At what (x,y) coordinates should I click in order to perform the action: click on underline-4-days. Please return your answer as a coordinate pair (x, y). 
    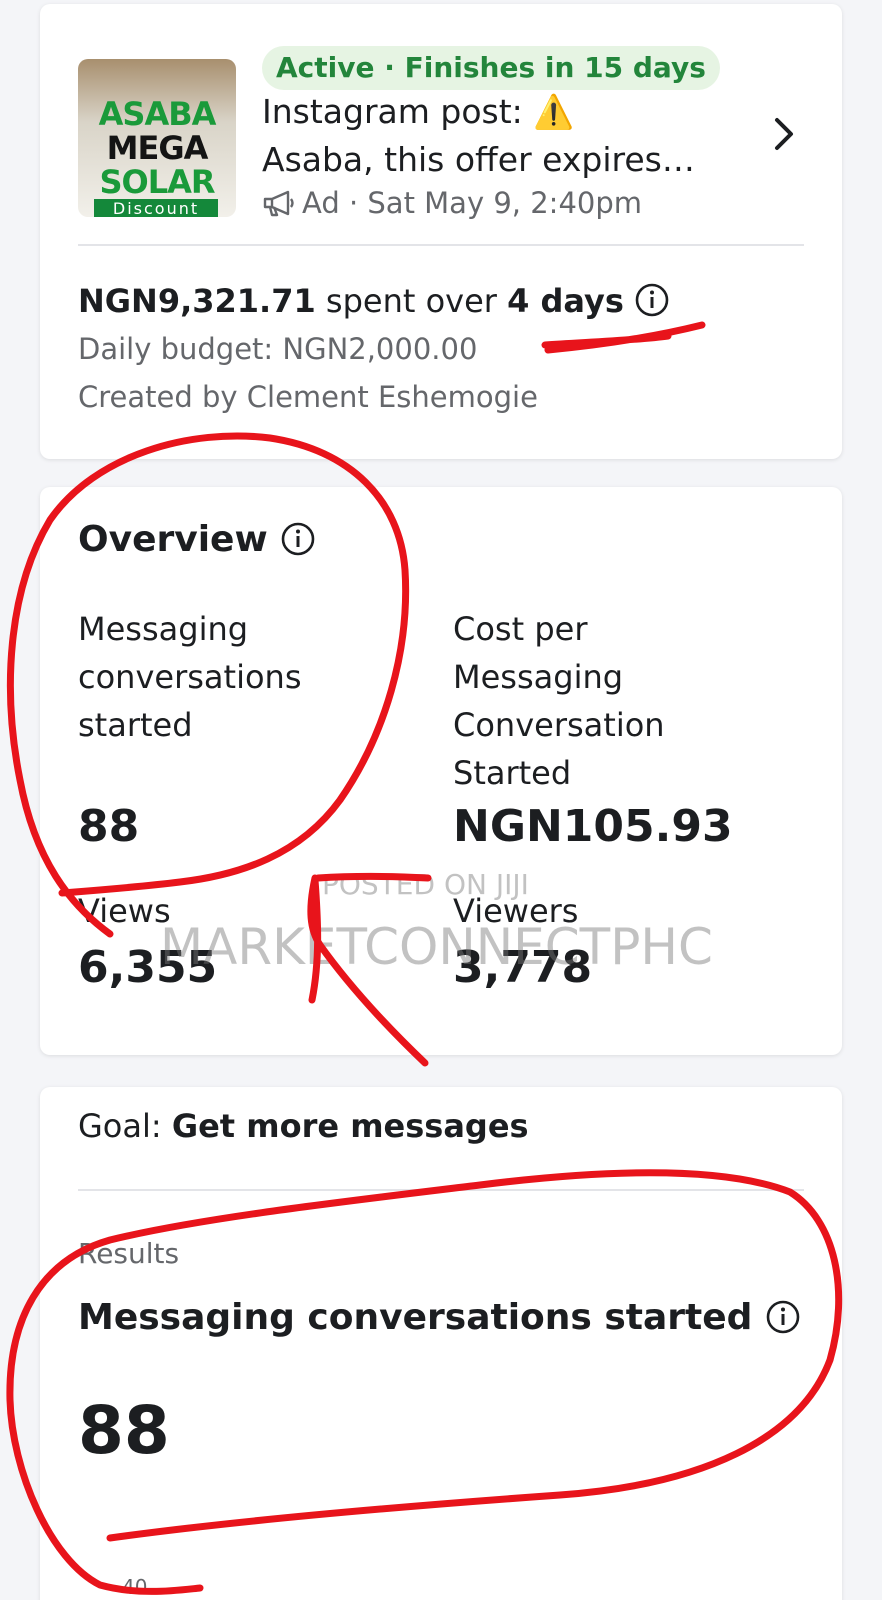
    Looking at the image, I should click on (623, 337).